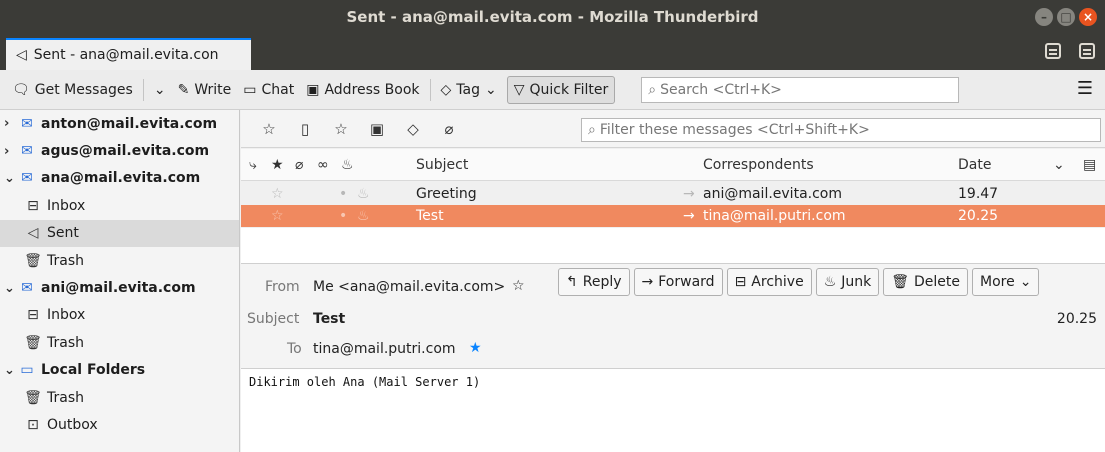 This screenshot has height=452, width=1105. Describe the element at coordinates (27, 370) in the screenshot. I see `folder-icon: ▭` at that location.